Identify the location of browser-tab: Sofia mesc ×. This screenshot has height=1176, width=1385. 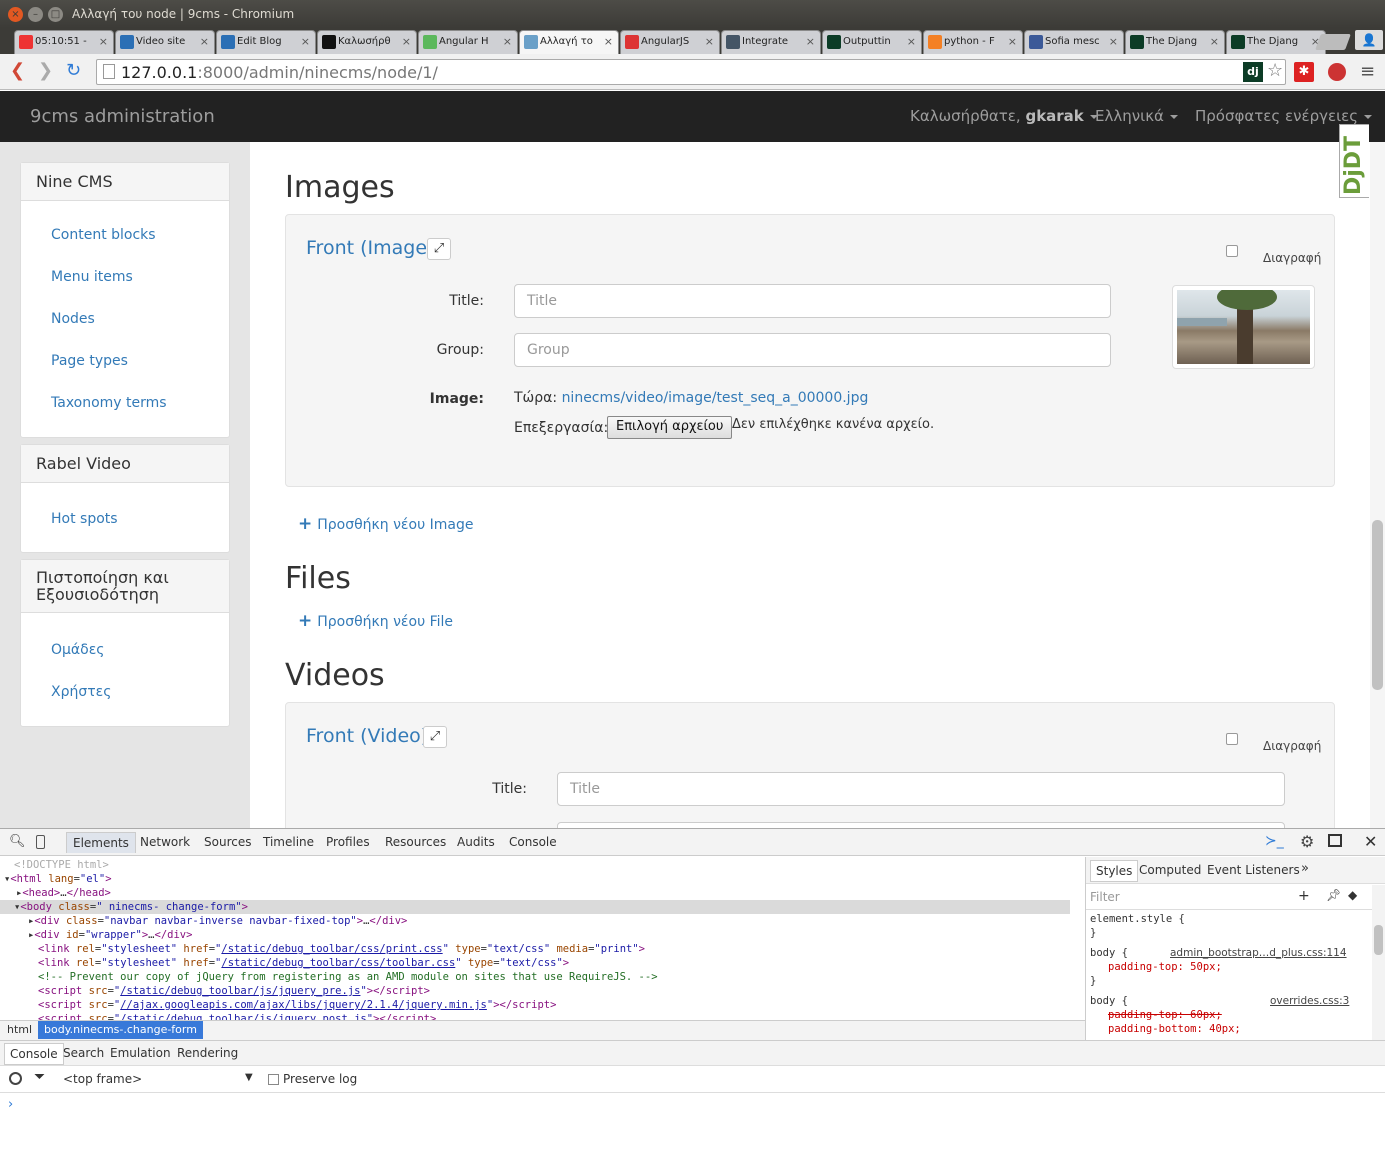
(1074, 42).